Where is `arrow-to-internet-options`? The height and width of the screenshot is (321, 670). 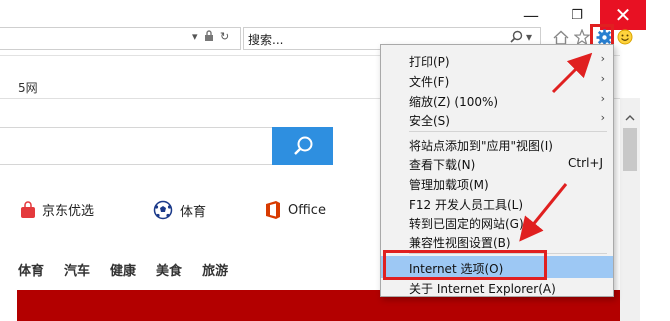
arrow-to-internet-options is located at coordinates (543, 212).